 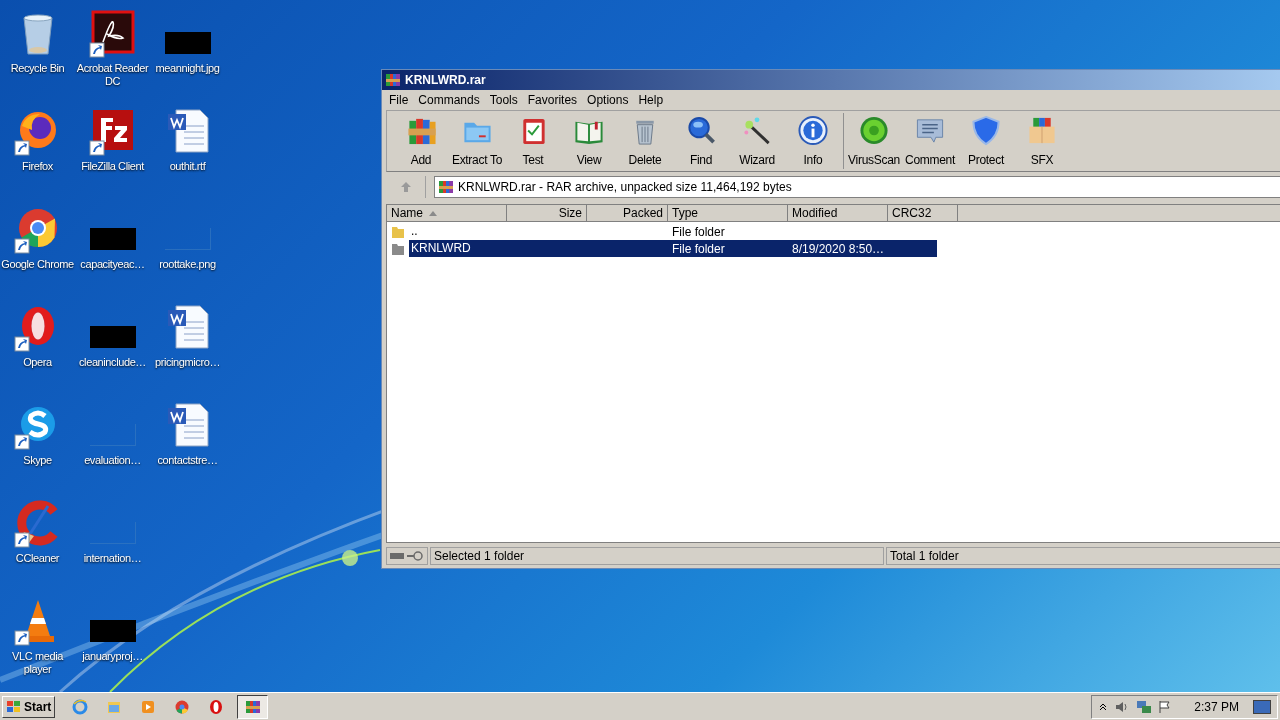 What do you see at coordinates (1216, 706) in the screenshot?
I see `clock: 2:37 PM` at bounding box center [1216, 706].